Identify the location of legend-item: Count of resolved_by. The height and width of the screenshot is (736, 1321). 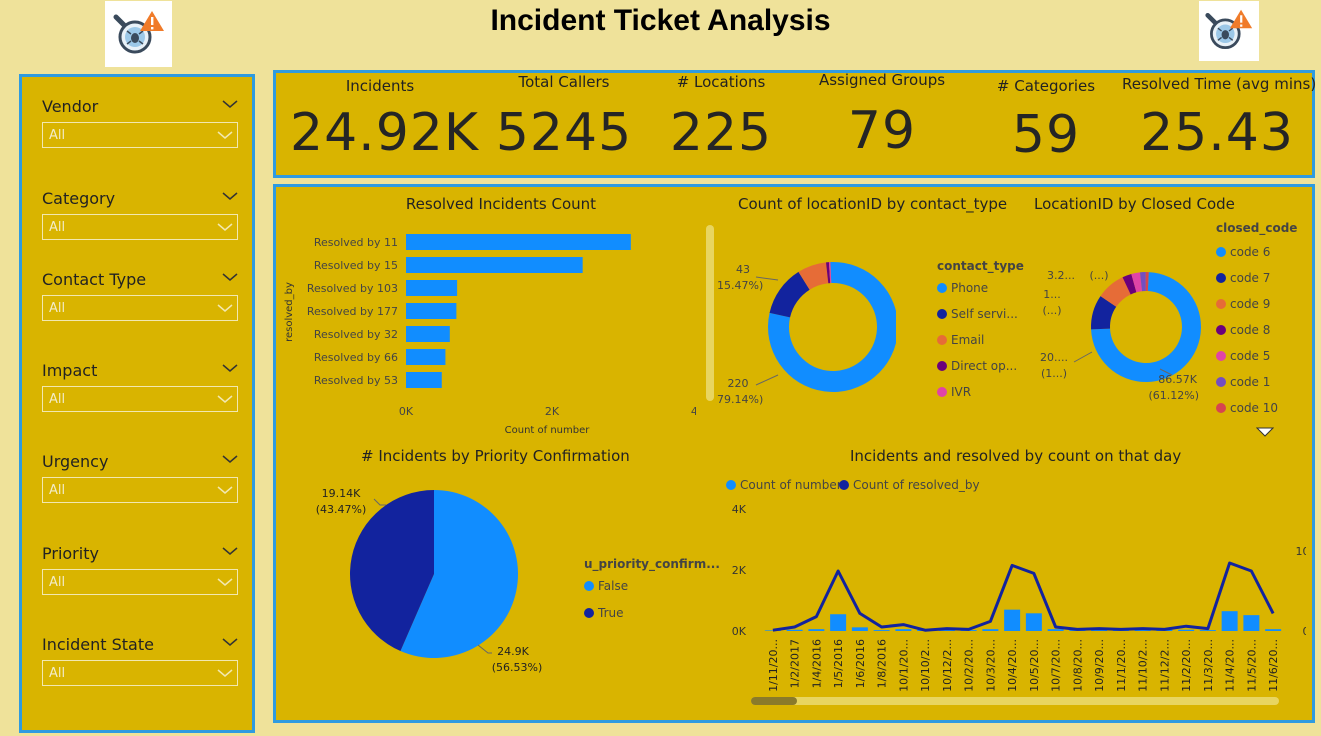
(909, 485).